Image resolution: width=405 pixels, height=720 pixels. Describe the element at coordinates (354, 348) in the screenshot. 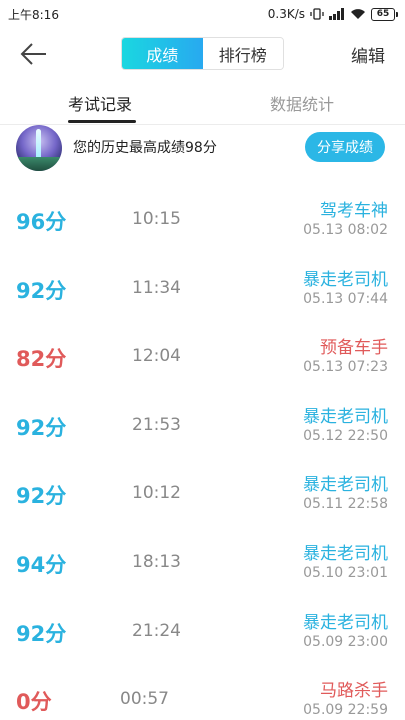

I see `record-title: 预备车手` at that location.